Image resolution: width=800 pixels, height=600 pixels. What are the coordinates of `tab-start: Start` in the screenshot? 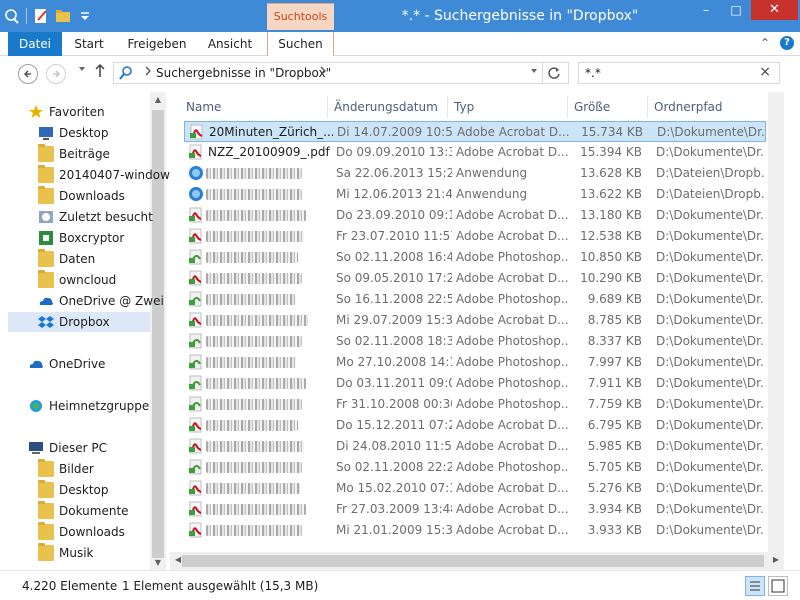 It's located at (89, 44).